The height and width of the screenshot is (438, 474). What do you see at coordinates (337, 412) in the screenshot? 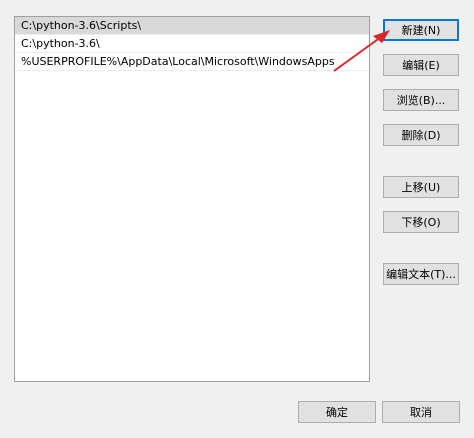
I see `ok-button: 确定` at bounding box center [337, 412].